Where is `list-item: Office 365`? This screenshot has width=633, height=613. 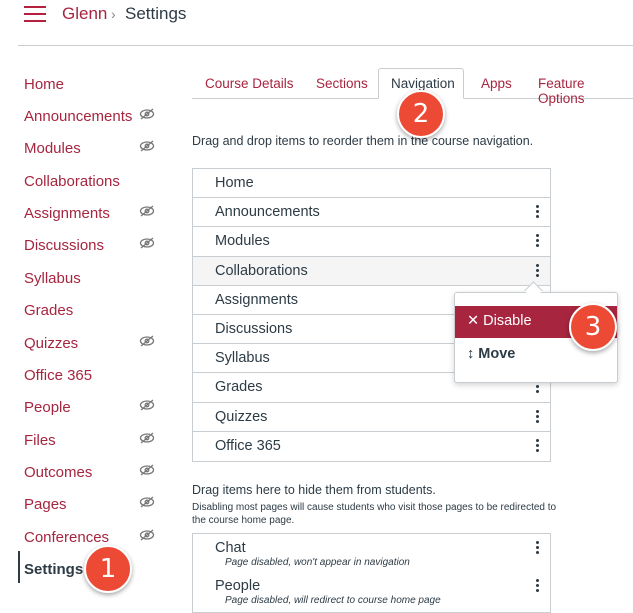
list-item: Office 365 is located at coordinates (371, 446).